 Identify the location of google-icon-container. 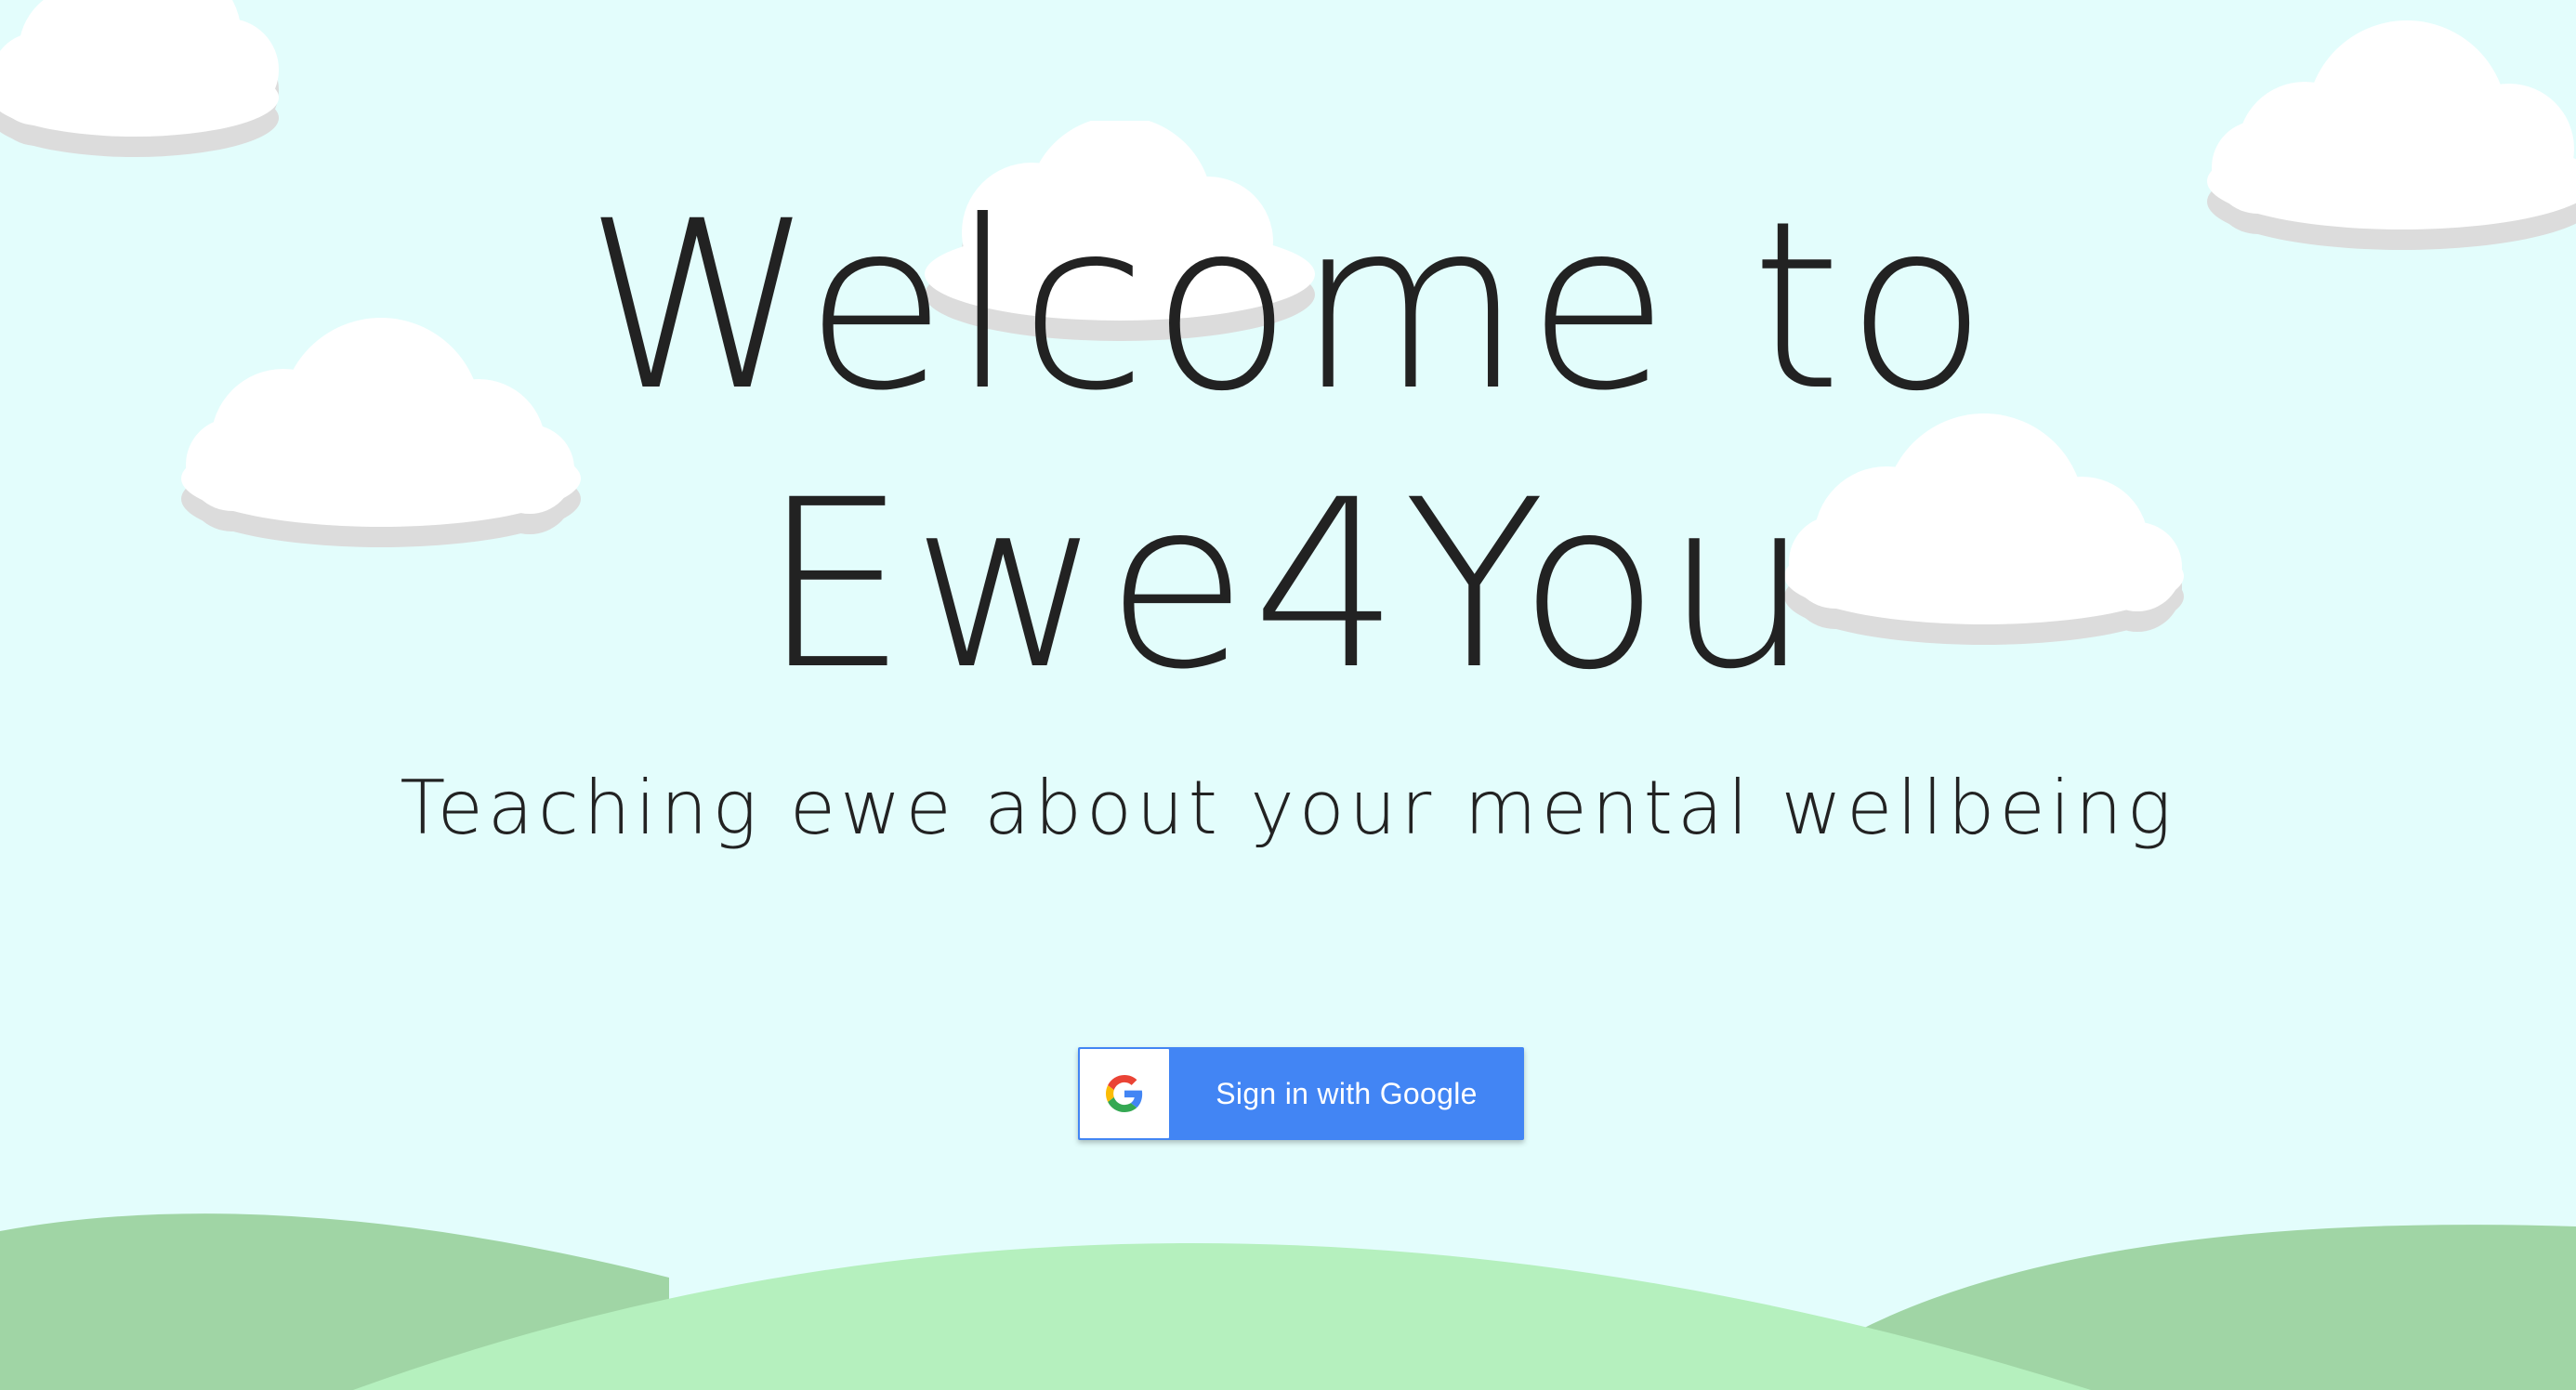
(1124, 1093).